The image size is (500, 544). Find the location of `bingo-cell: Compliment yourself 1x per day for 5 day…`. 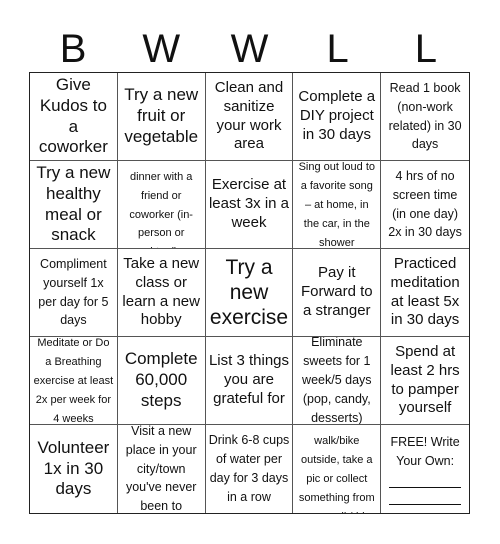

bingo-cell: Compliment yourself 1x per day for 5 day… is located at coordinates (74, 293).